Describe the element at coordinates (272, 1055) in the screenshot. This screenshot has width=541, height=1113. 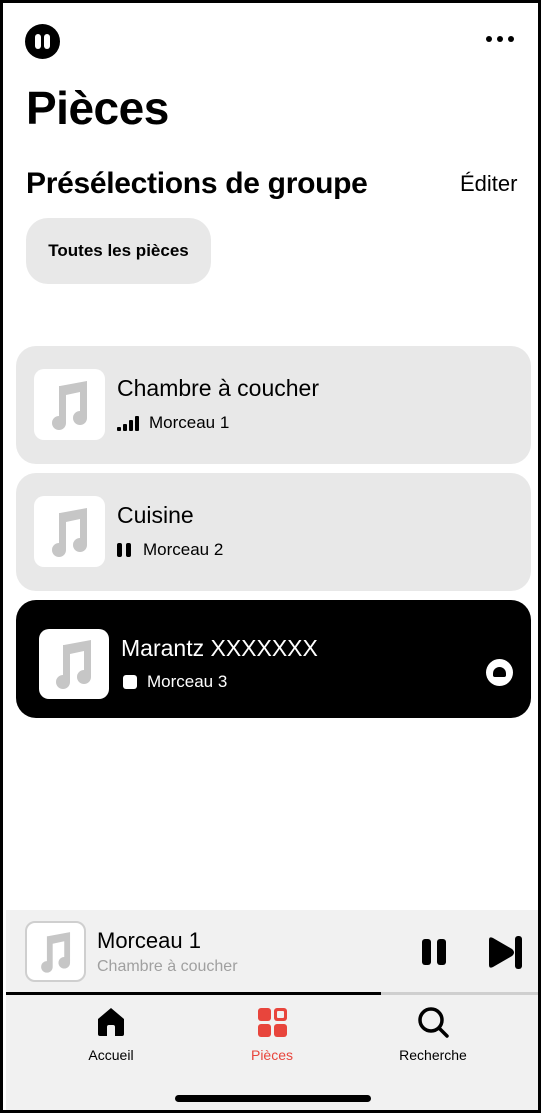
I see `tab-label: Pièces` at that location.